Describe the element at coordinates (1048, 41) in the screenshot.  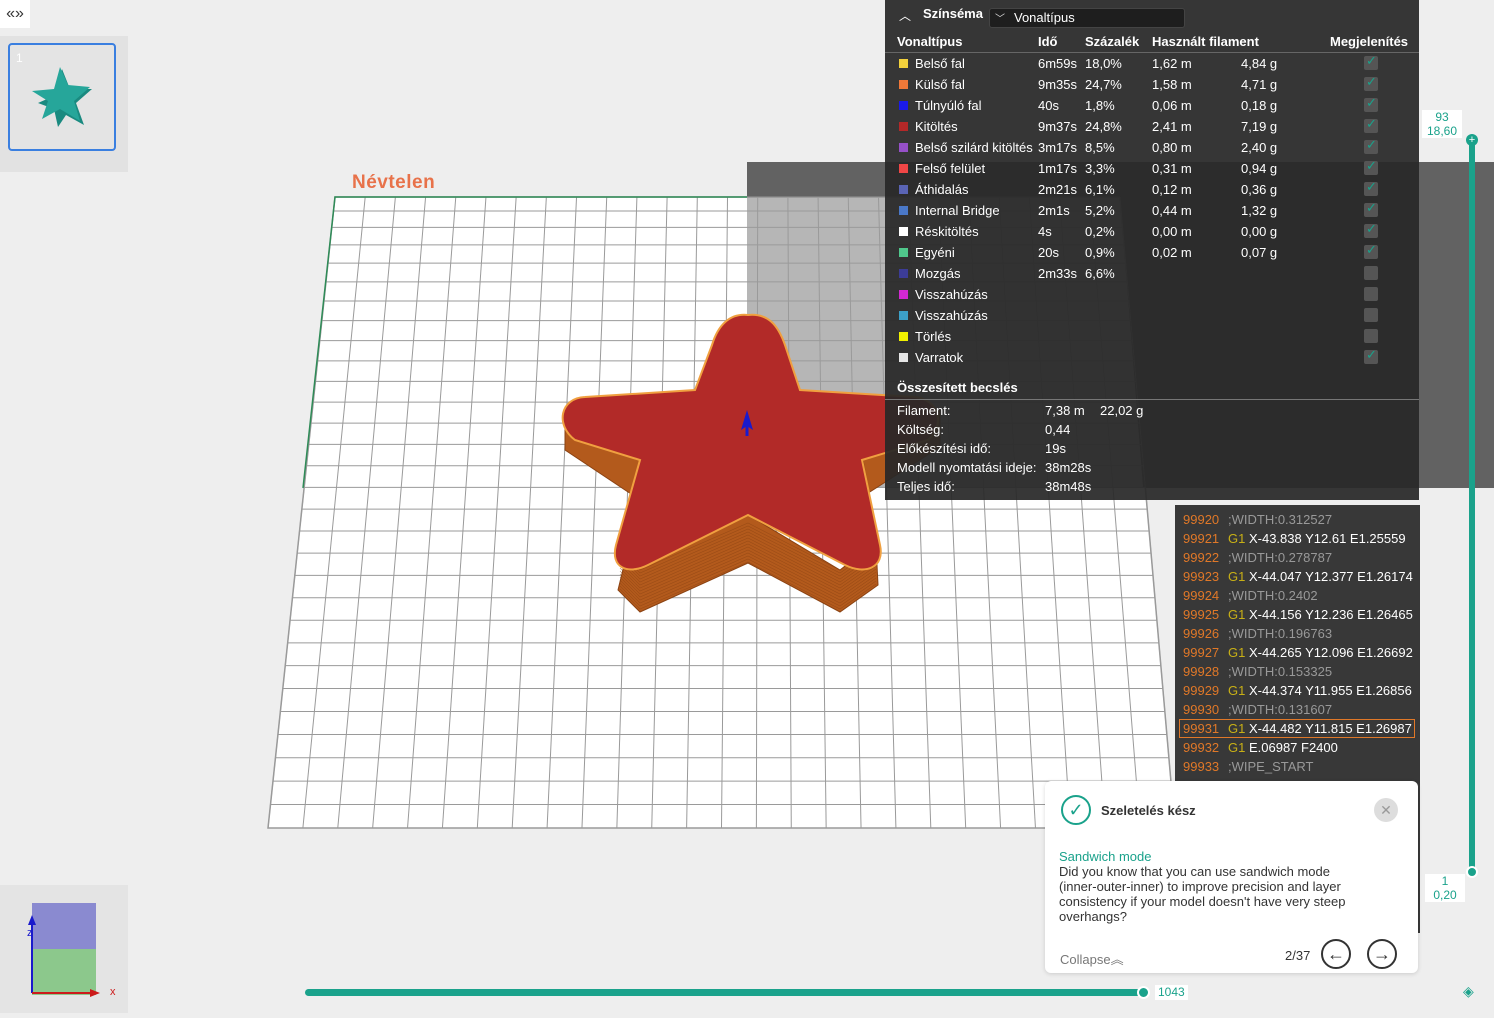
I see `col-time: Idő` at that location.